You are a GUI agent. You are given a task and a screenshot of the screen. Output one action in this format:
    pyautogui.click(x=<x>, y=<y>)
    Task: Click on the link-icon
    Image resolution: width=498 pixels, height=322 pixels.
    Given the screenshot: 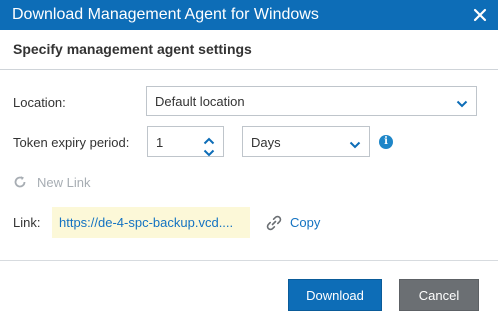 What is the action you would take?
    pyautogui.click(x=274, y=223)
    